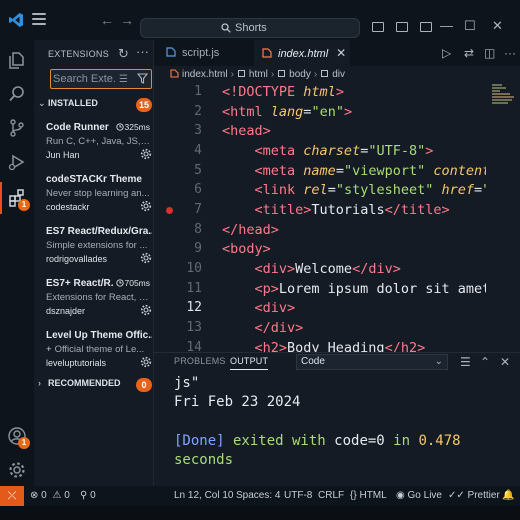  Describe the element at coordinates (63, 155) in the screenshot. I see `extension-author: Jun Han` at that location.